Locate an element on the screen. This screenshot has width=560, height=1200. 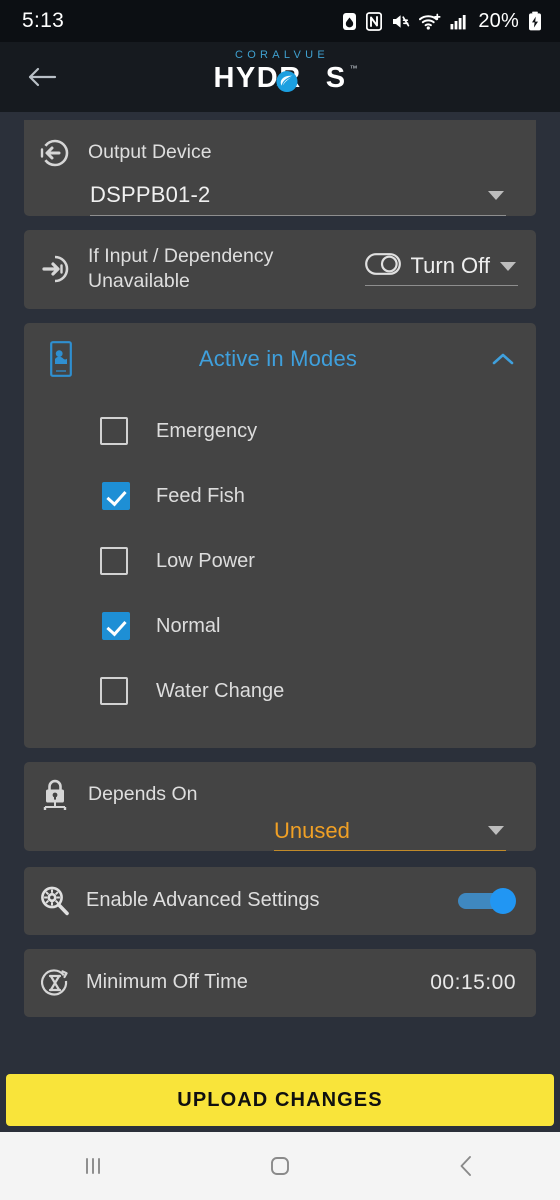
mute-icon is located at coordinates (400, 21).